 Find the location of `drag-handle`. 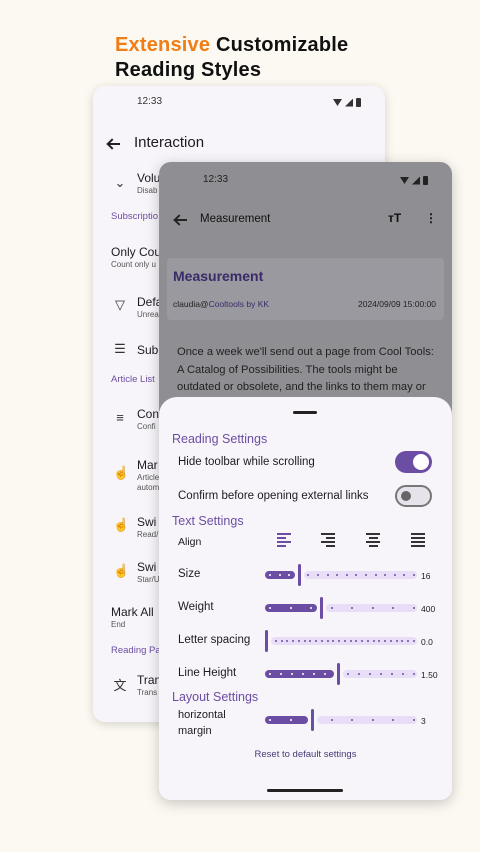

drag-handle is located at coordinates (305, 412).